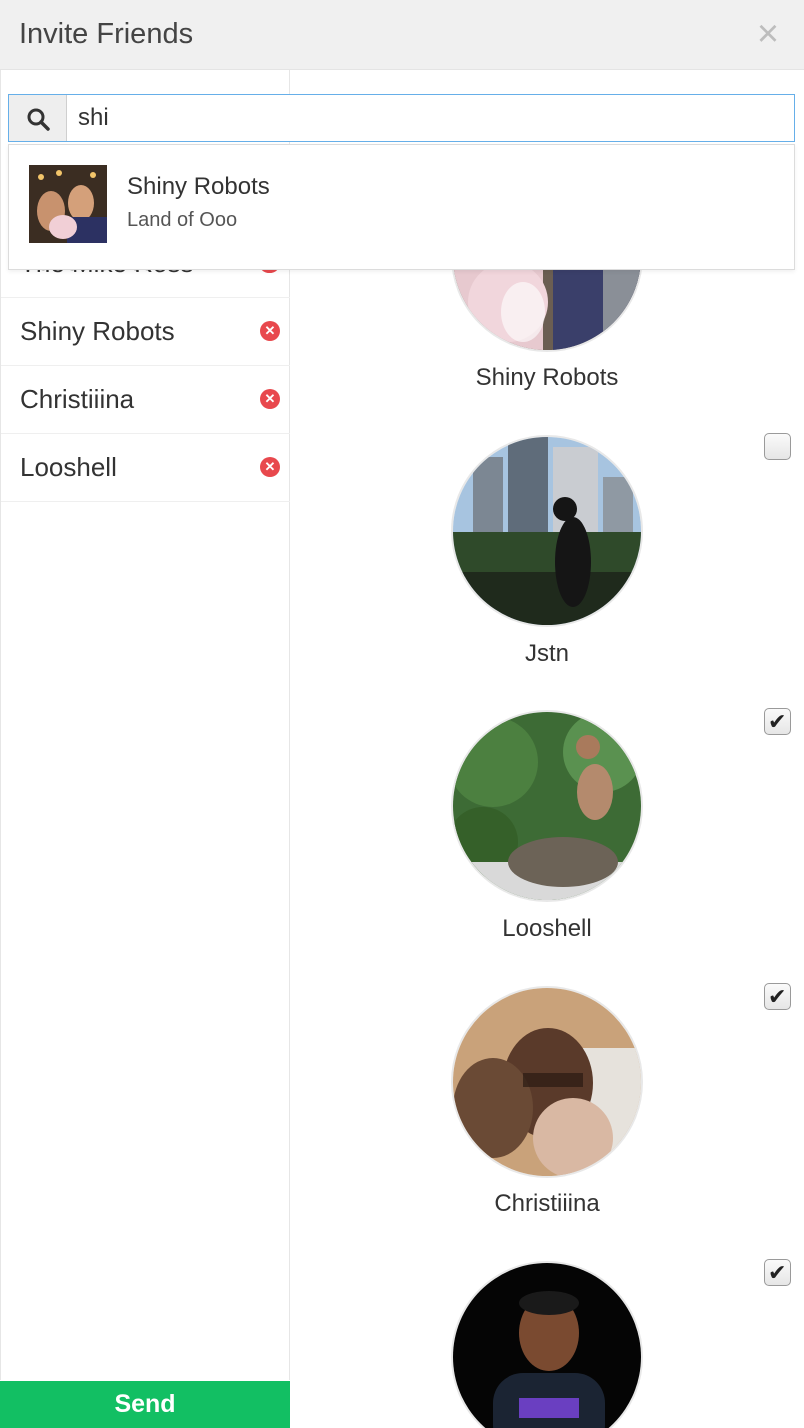 The image size is (804, 1428). I want to click on send-button: Send, so click(145, 1404).